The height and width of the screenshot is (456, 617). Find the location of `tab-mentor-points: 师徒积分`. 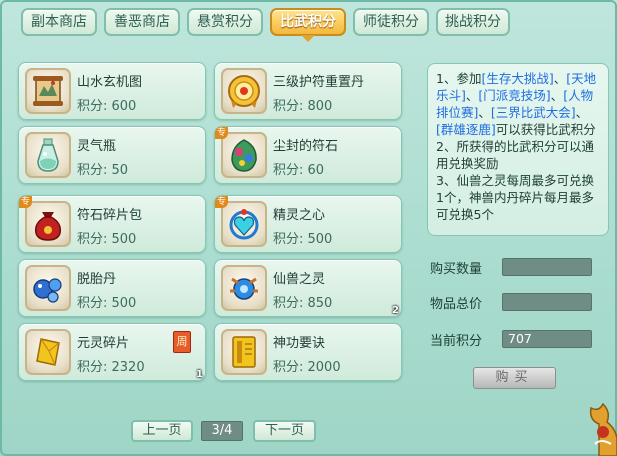

tab-mentor-points: 师徒积分 is located at coordinates (391, 22).